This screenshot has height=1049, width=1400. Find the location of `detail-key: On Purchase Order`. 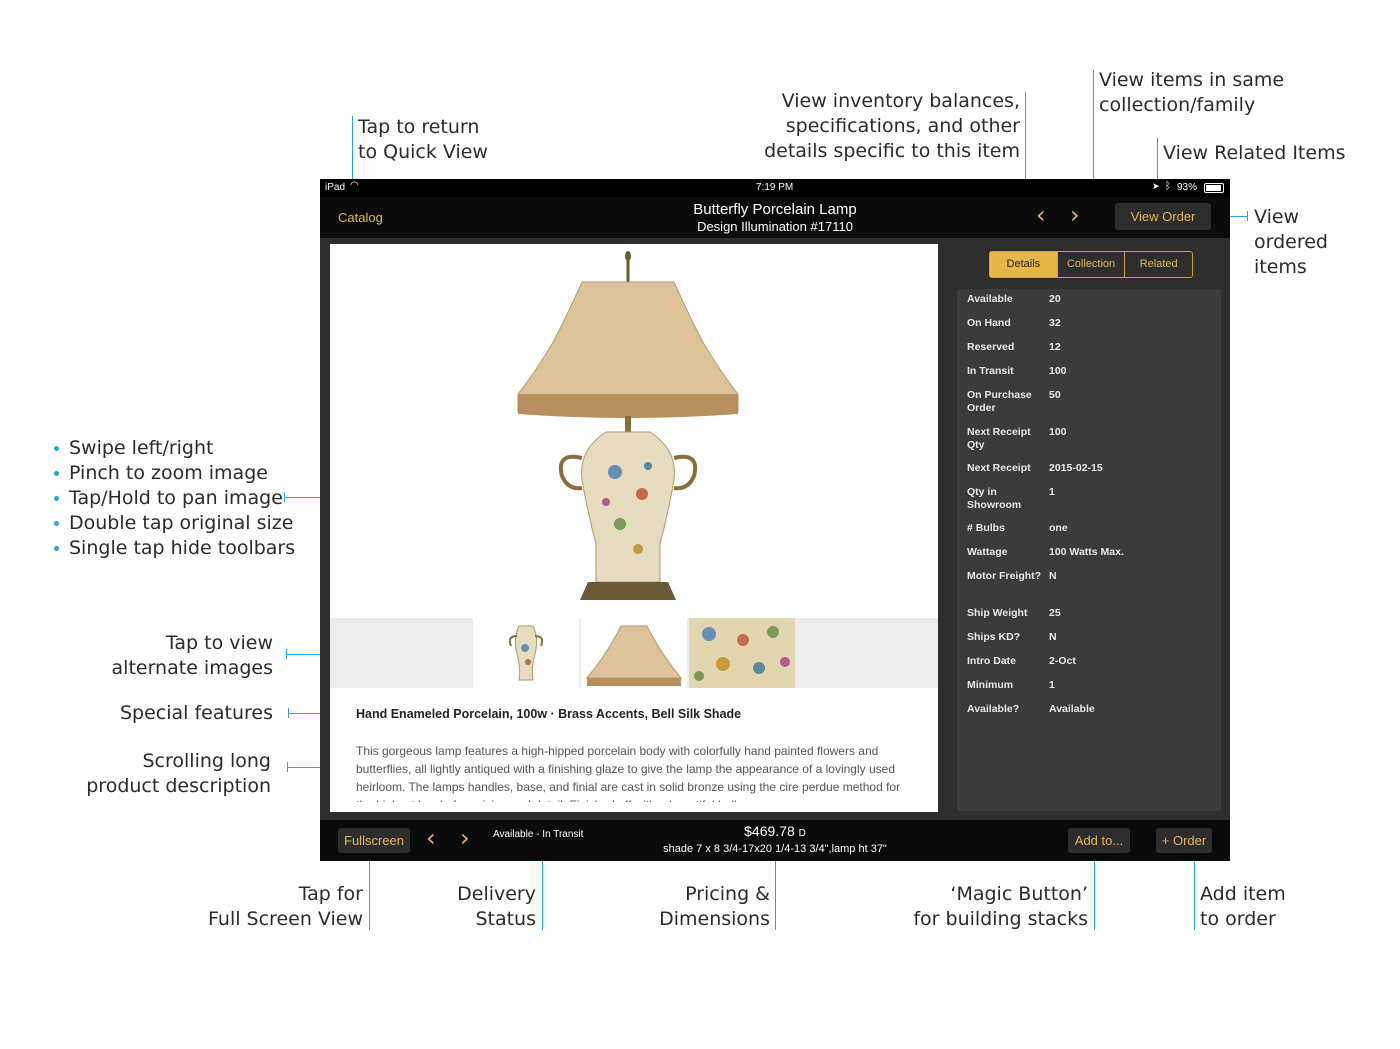

detail-key: On Purchase Order is located at coordinates (999, 401).